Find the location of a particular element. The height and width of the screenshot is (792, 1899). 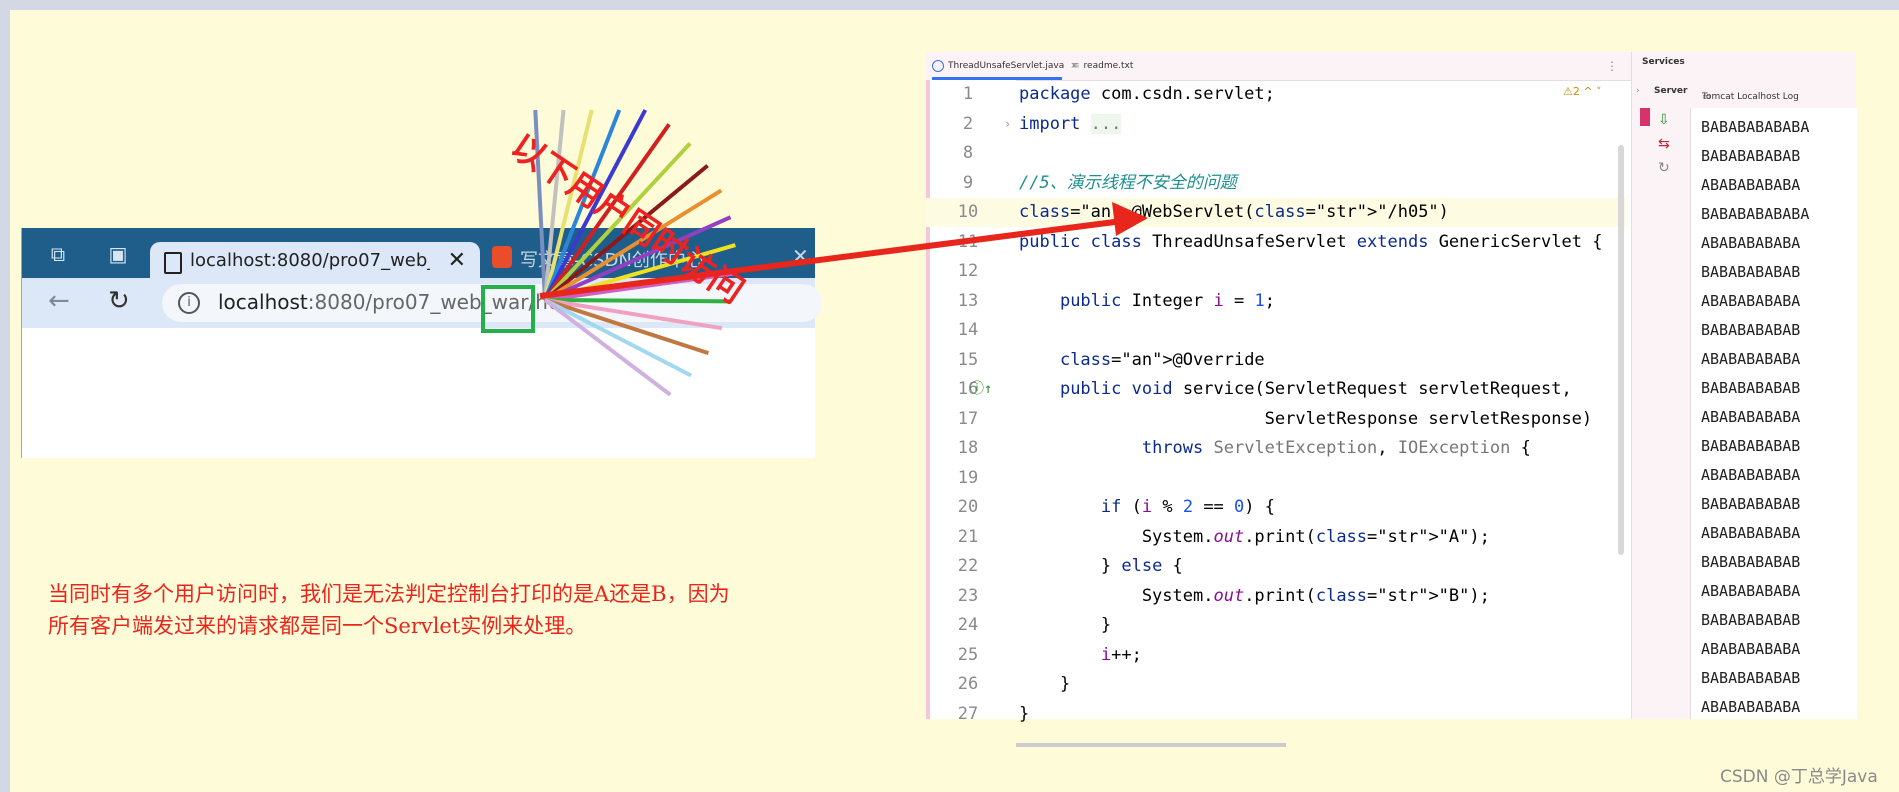

arrows-overlay is located at coordinates (840, 253).